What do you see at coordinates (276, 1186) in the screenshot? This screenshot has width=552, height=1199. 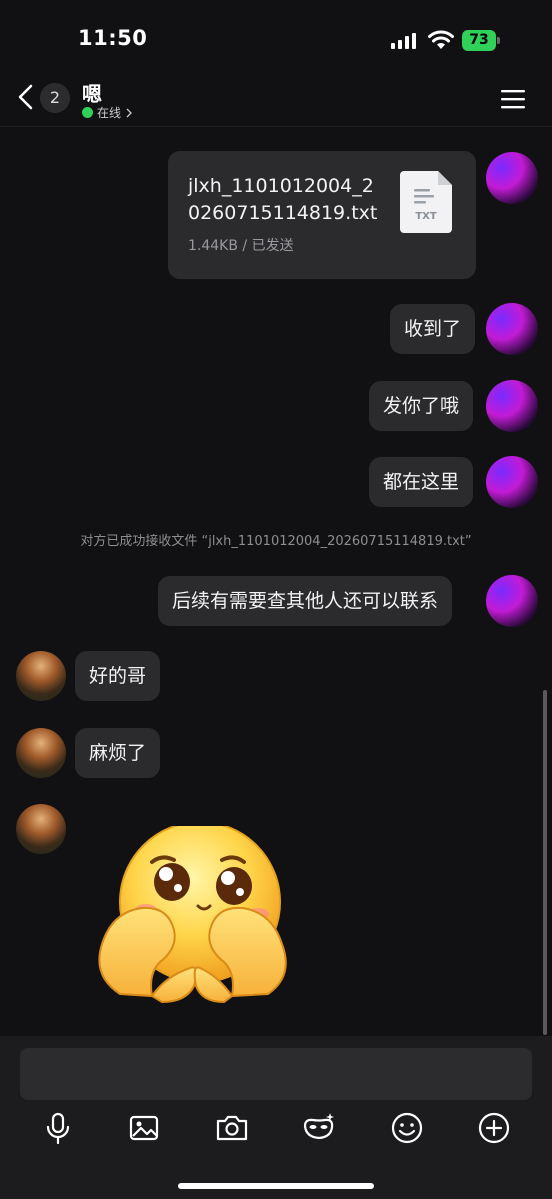 I see `home-indicator` at bounding box center [276, 1186].